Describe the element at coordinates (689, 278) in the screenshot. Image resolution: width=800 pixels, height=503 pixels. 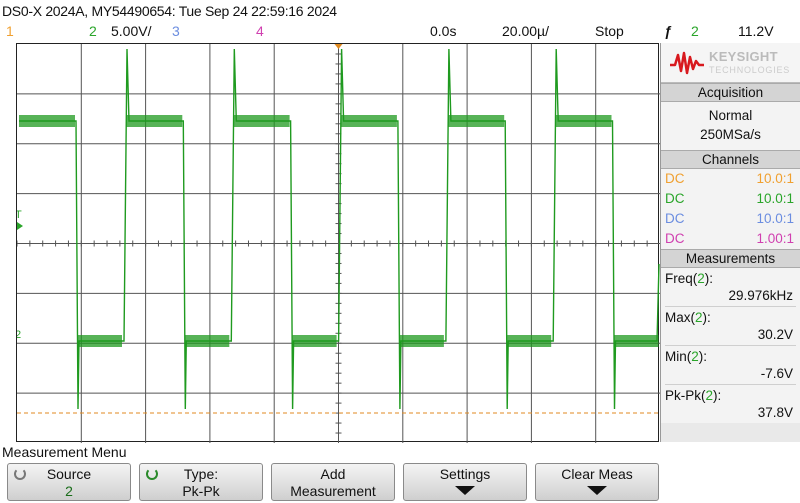
I see `measurement-label: Freq(2):` at that location.